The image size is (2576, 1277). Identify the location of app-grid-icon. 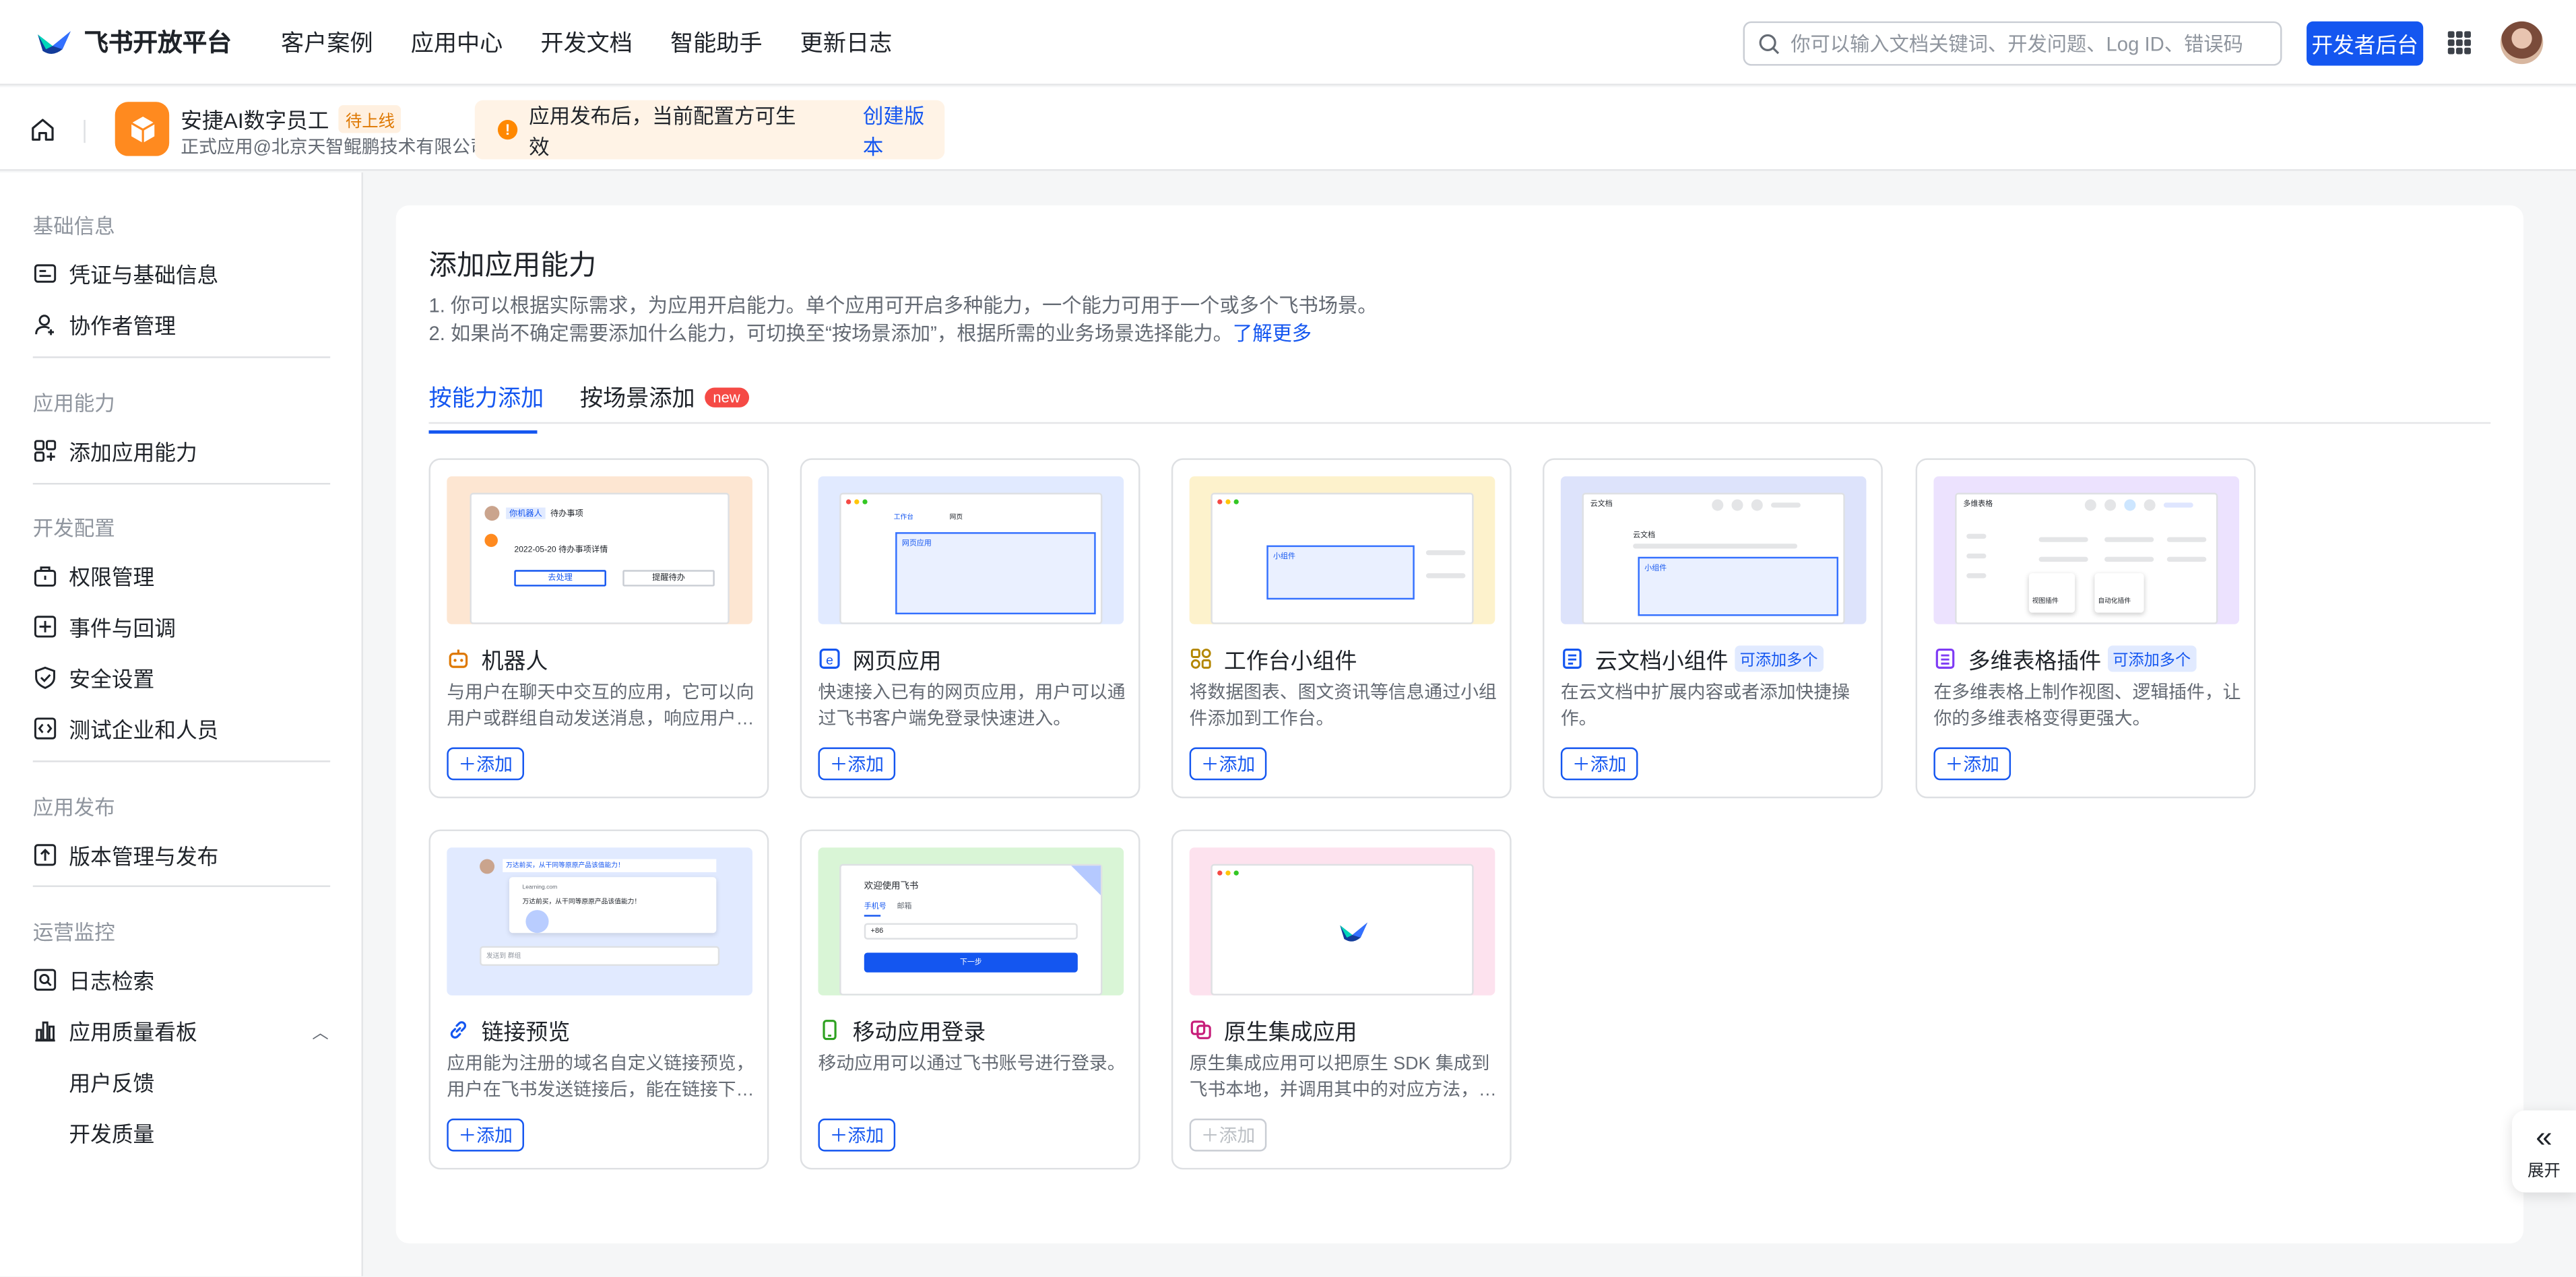
(2459, 43).